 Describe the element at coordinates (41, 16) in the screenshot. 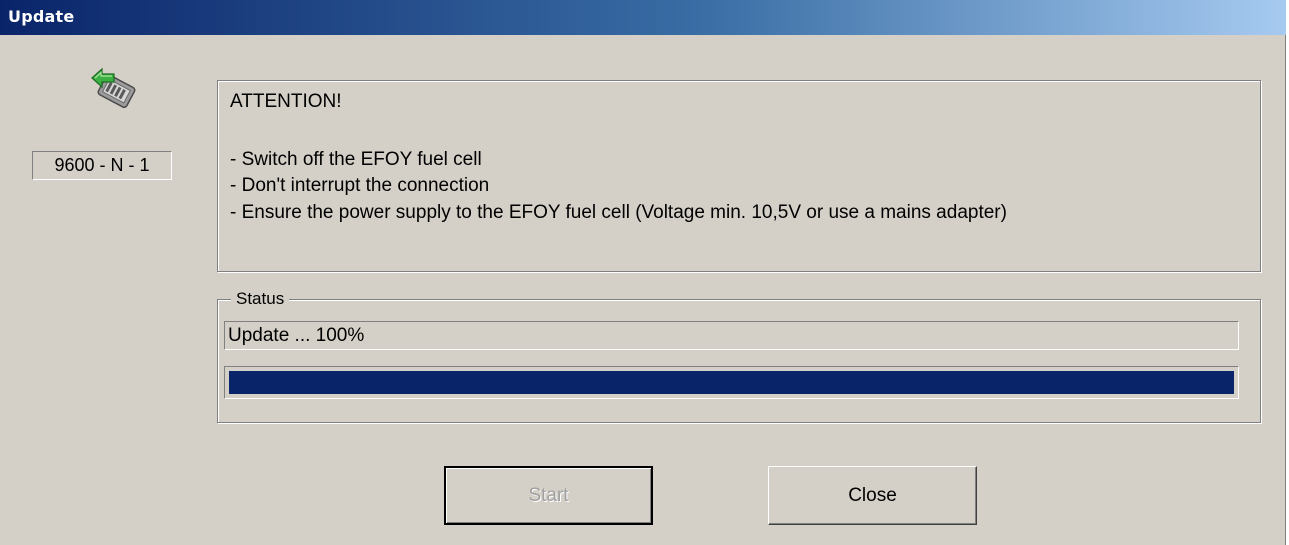

I see `window-title: Update` at that location.